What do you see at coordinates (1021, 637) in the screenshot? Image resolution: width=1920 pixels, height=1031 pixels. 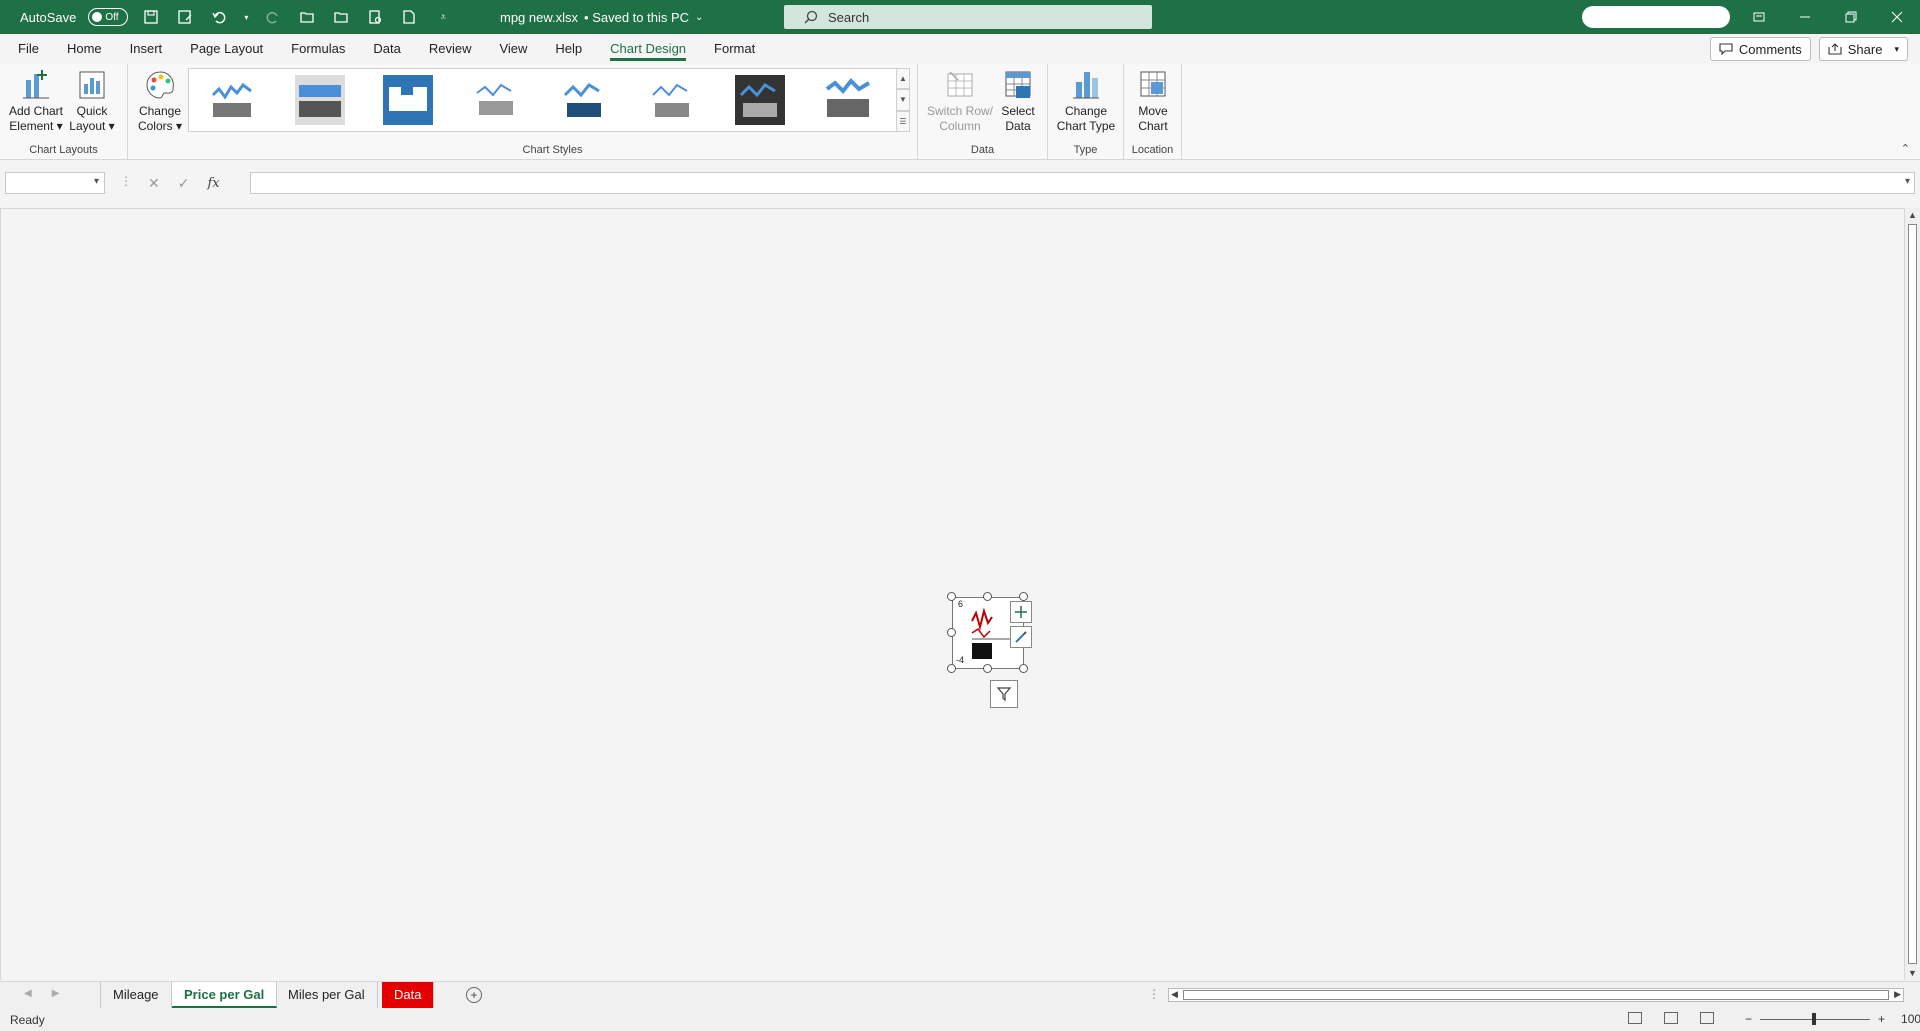 I see `chart-styles-brush-icon` at bounding box center [1021, 637].